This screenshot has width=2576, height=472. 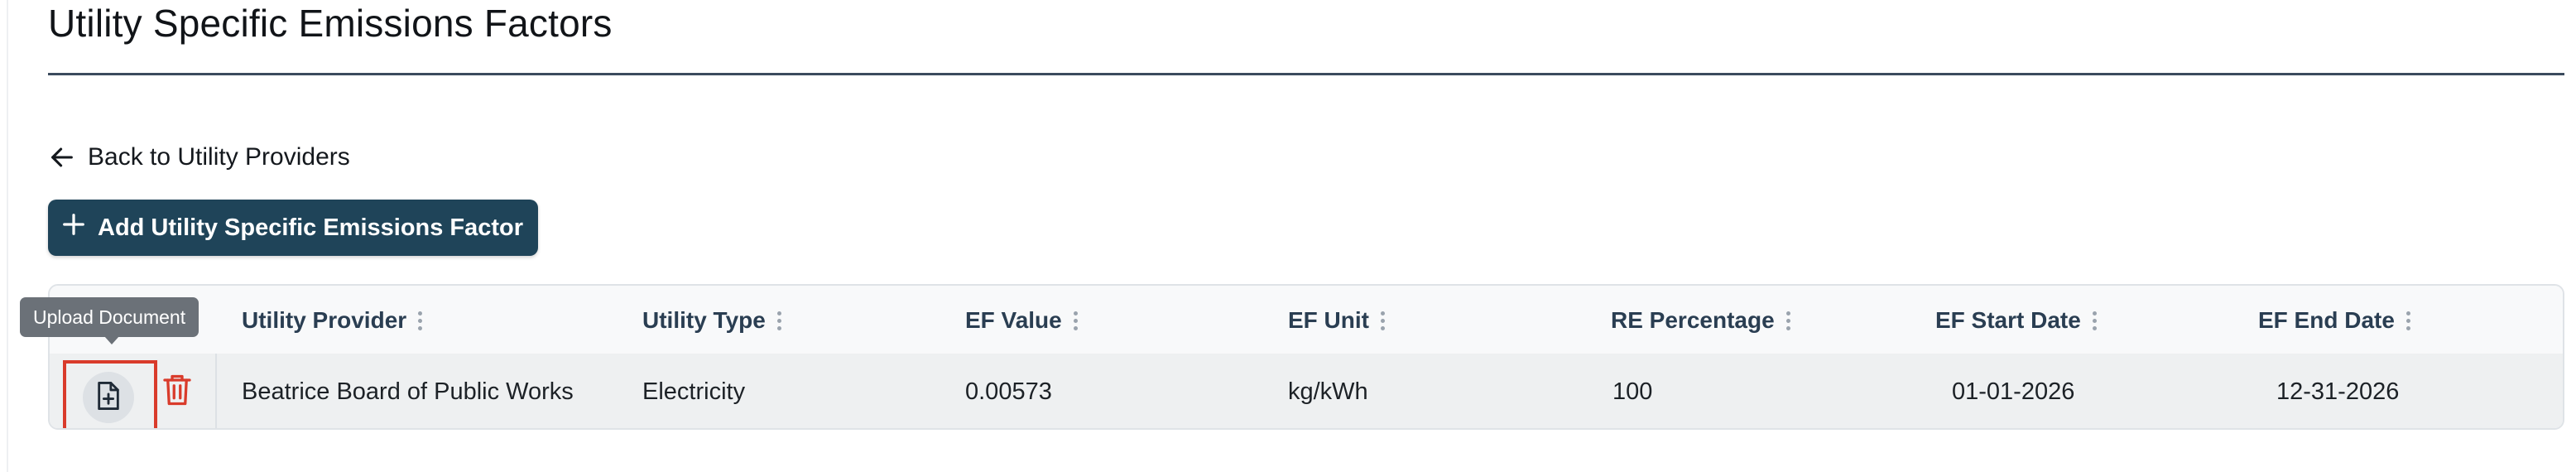 What do you see at coordinates (2338, 391) in the screenshot?
I see `cell-ef-end-date: 12-31-2026` at bounding box center [2338, 391].